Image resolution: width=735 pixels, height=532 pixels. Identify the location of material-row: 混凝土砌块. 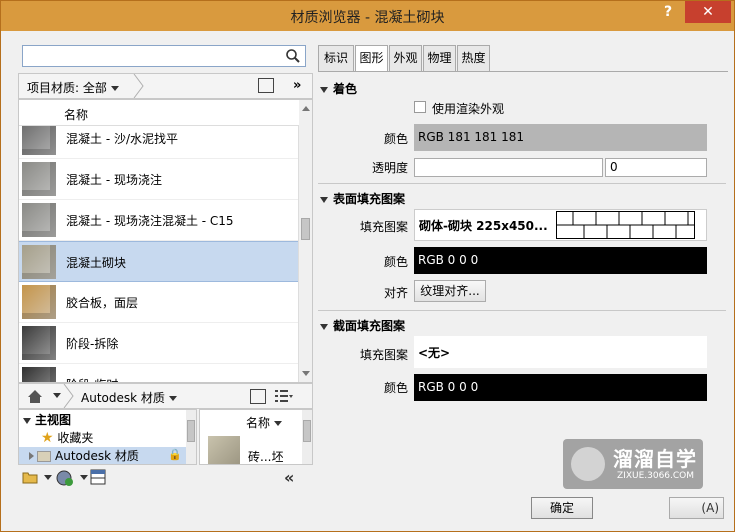
(159, 261).